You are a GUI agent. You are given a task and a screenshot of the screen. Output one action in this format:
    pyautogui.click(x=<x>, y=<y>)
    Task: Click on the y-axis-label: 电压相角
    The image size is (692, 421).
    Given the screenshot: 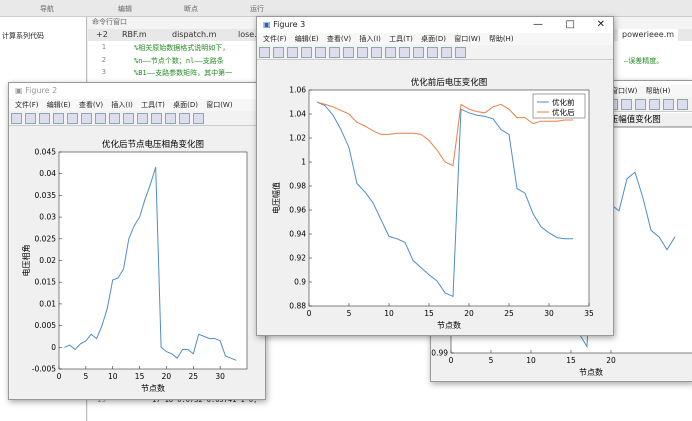 What is the action you would take?
    pyautogui.click(x=26, y=261)
    